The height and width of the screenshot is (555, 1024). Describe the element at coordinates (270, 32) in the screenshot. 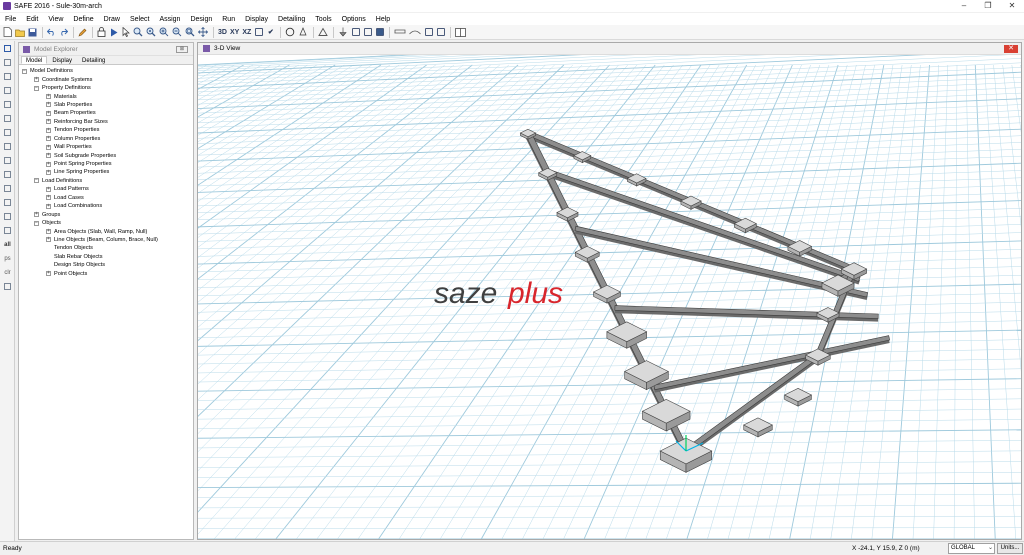

I see `check-icon: ✔` at that location.